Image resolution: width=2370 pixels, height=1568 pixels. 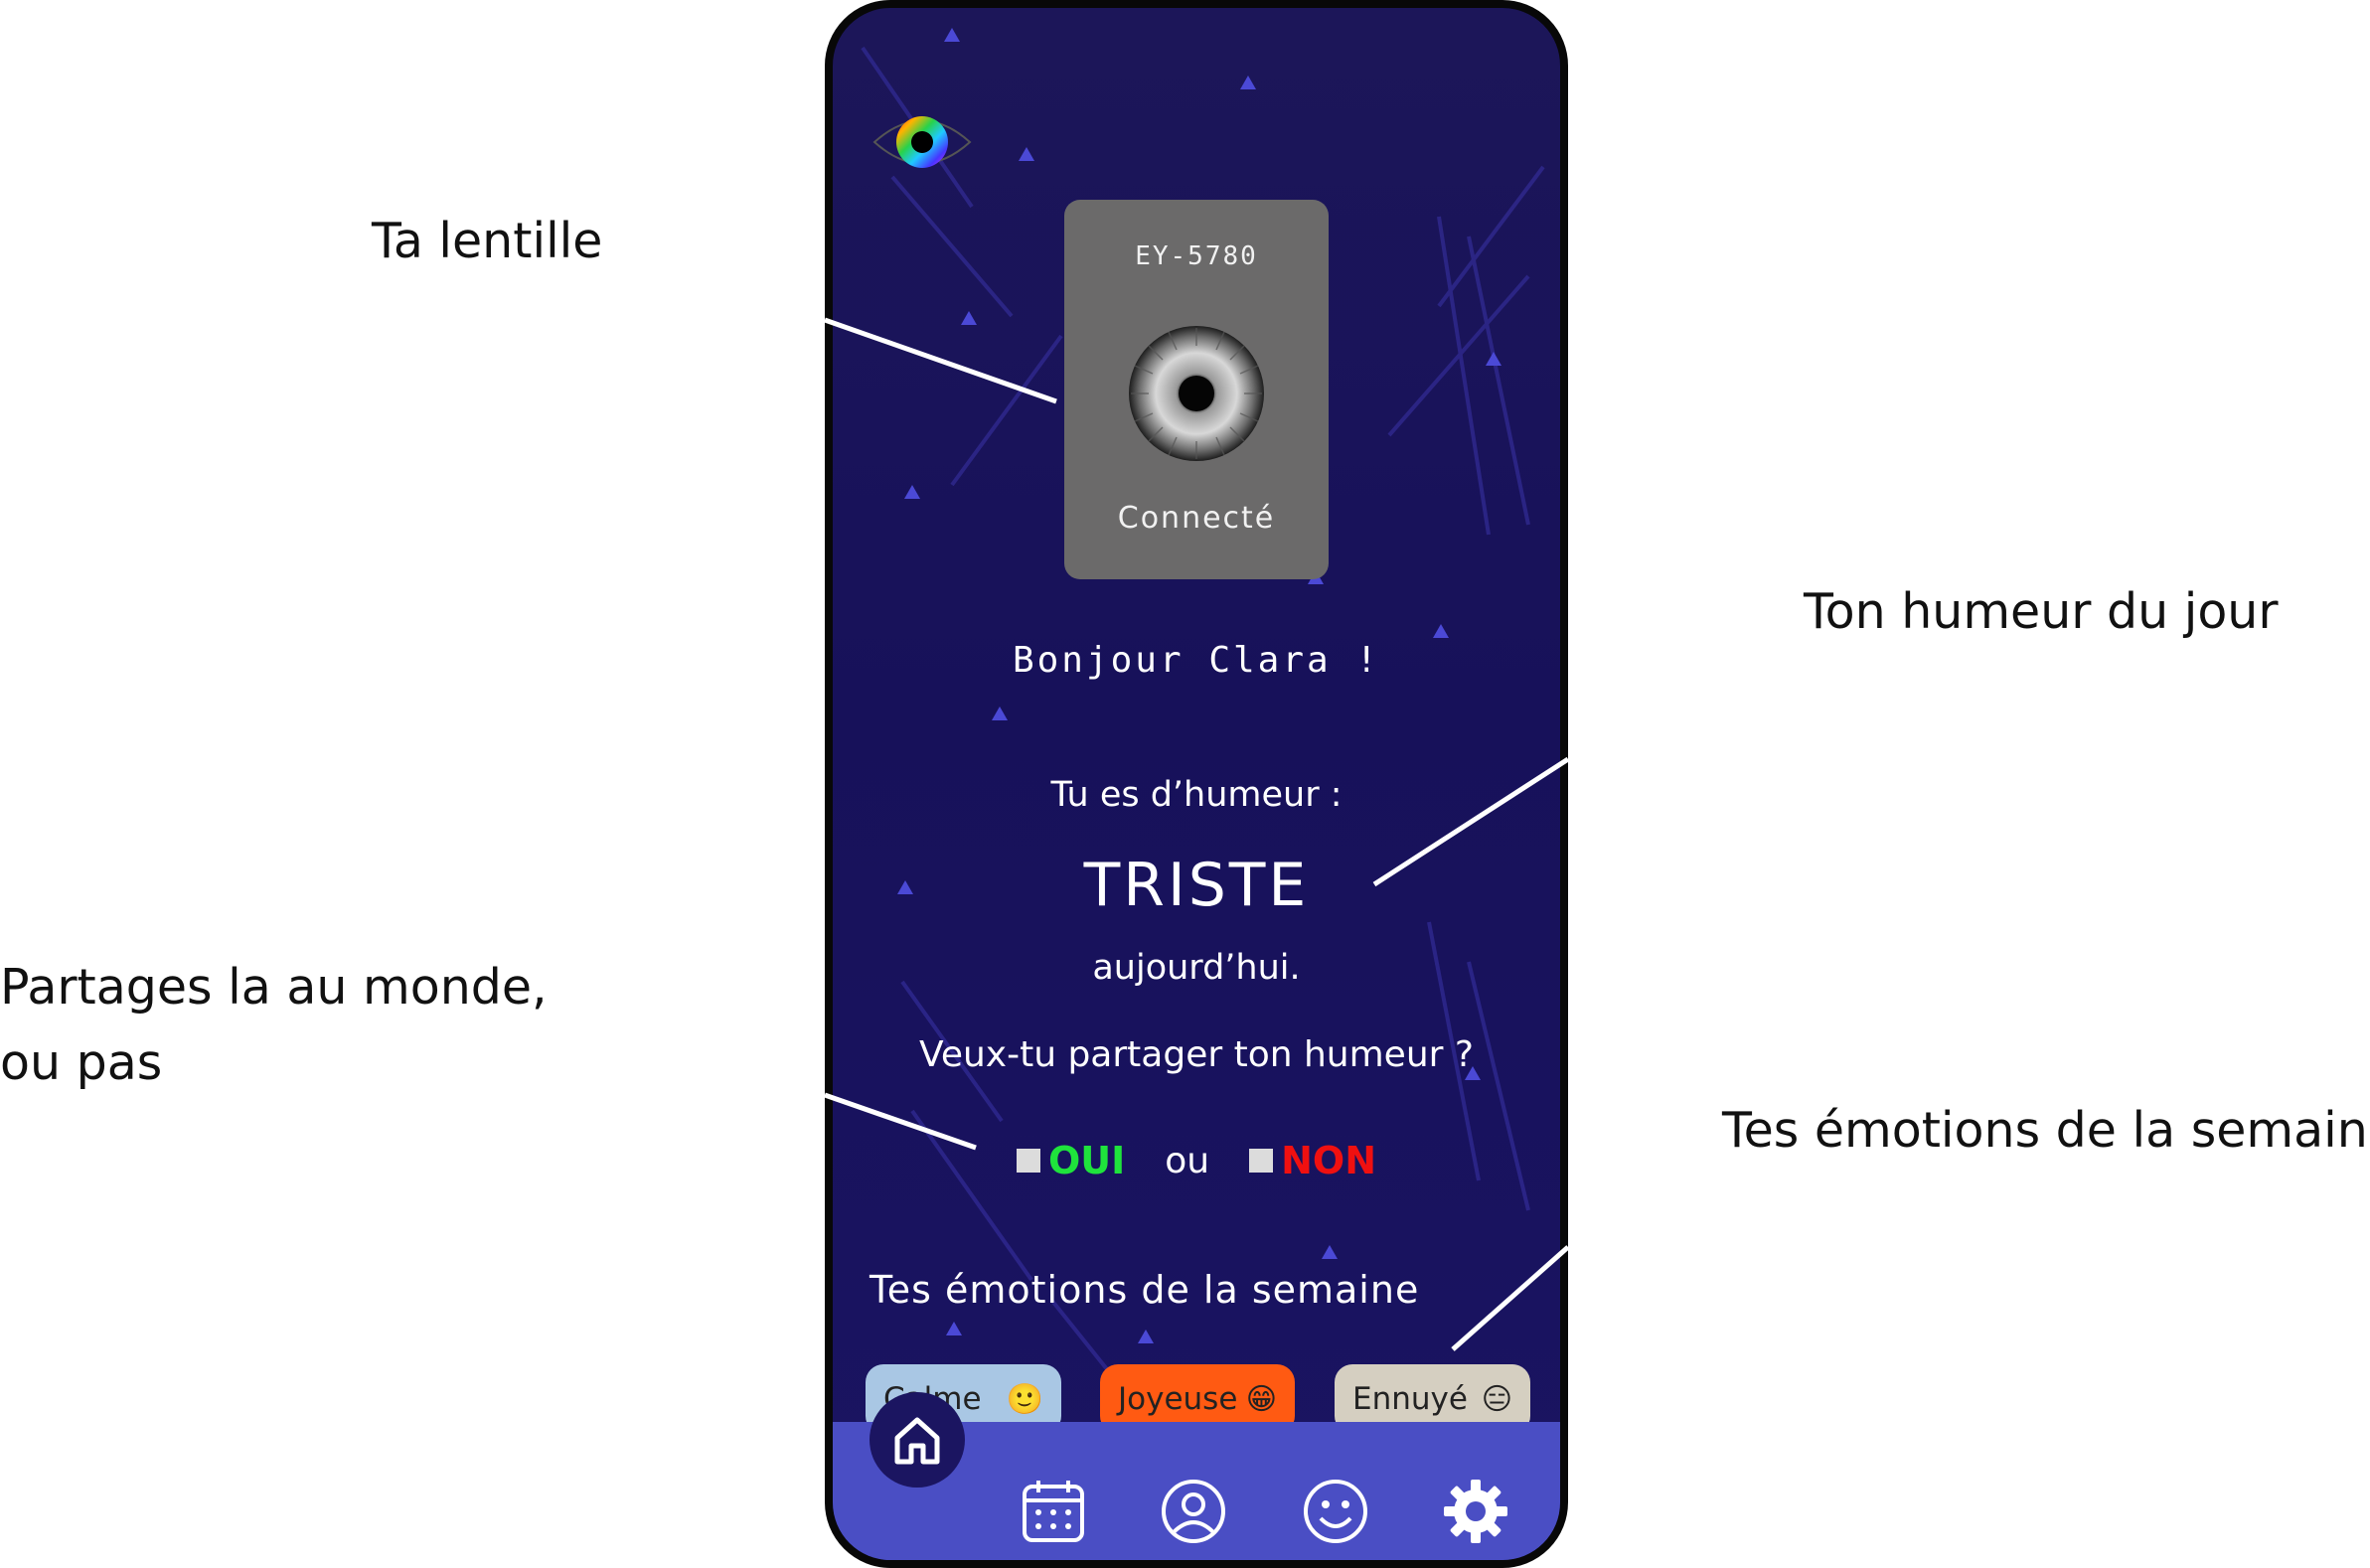 What do you see at coordinates (1196, 518) in the screenshot?
I see `lens-status: Connecté` at bounding box center [1196, 518].